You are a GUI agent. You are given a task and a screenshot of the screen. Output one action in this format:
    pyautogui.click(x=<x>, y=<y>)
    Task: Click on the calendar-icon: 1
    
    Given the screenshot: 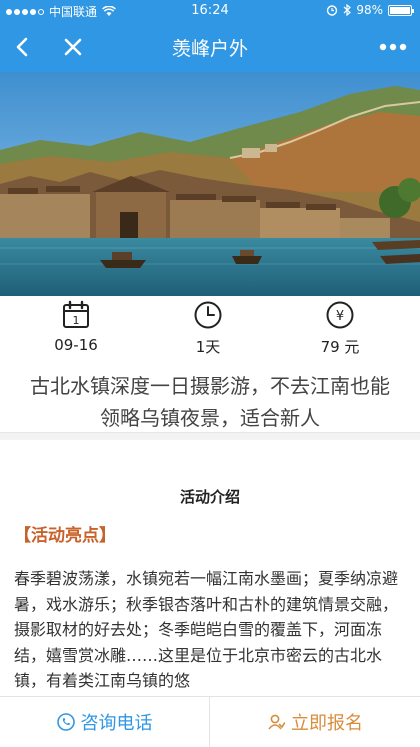 What is the action you would take?
    pyautogui.click(x=76, y=314)
    